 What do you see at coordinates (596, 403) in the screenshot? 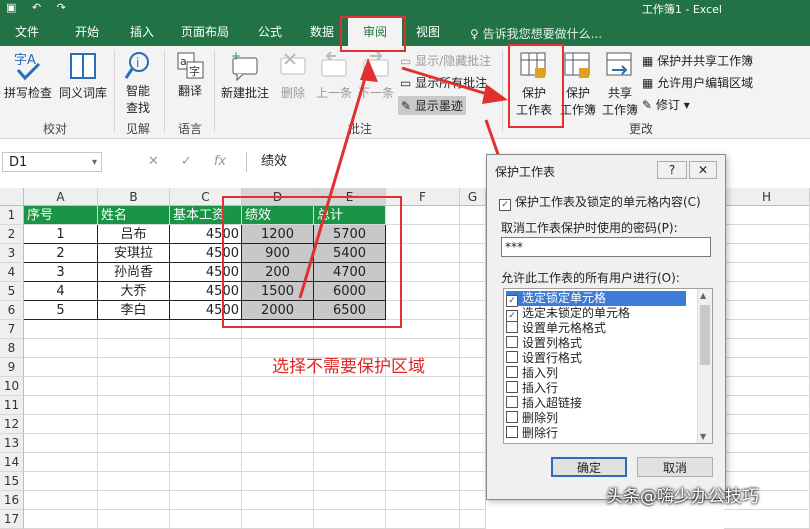
I see `permission-option: 插入超链接` at bounding box center [596, 403].